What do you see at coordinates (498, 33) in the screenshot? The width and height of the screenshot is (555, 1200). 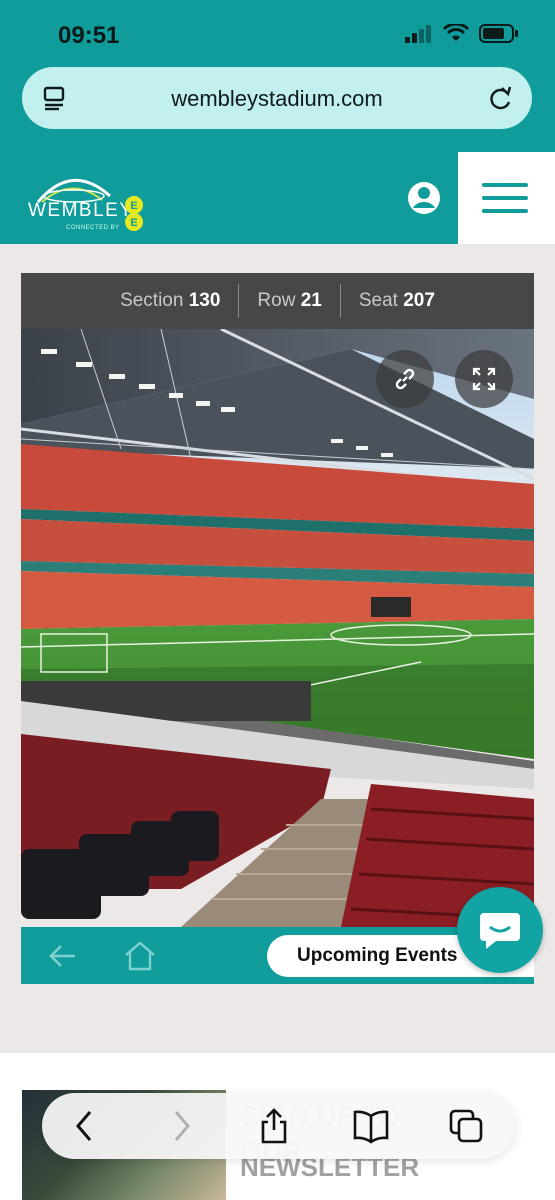 I see `battery-icon` at bounding box center [498, 33].